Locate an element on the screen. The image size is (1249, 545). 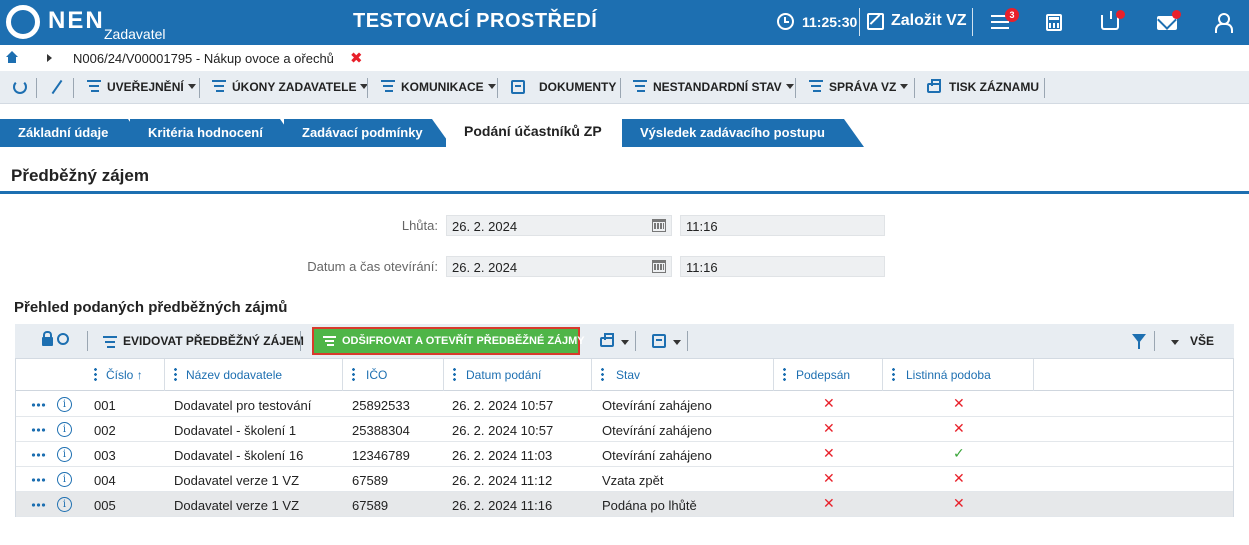
tab-zakladni-udaje: Základní údaje is located at coordinates (74, 133).